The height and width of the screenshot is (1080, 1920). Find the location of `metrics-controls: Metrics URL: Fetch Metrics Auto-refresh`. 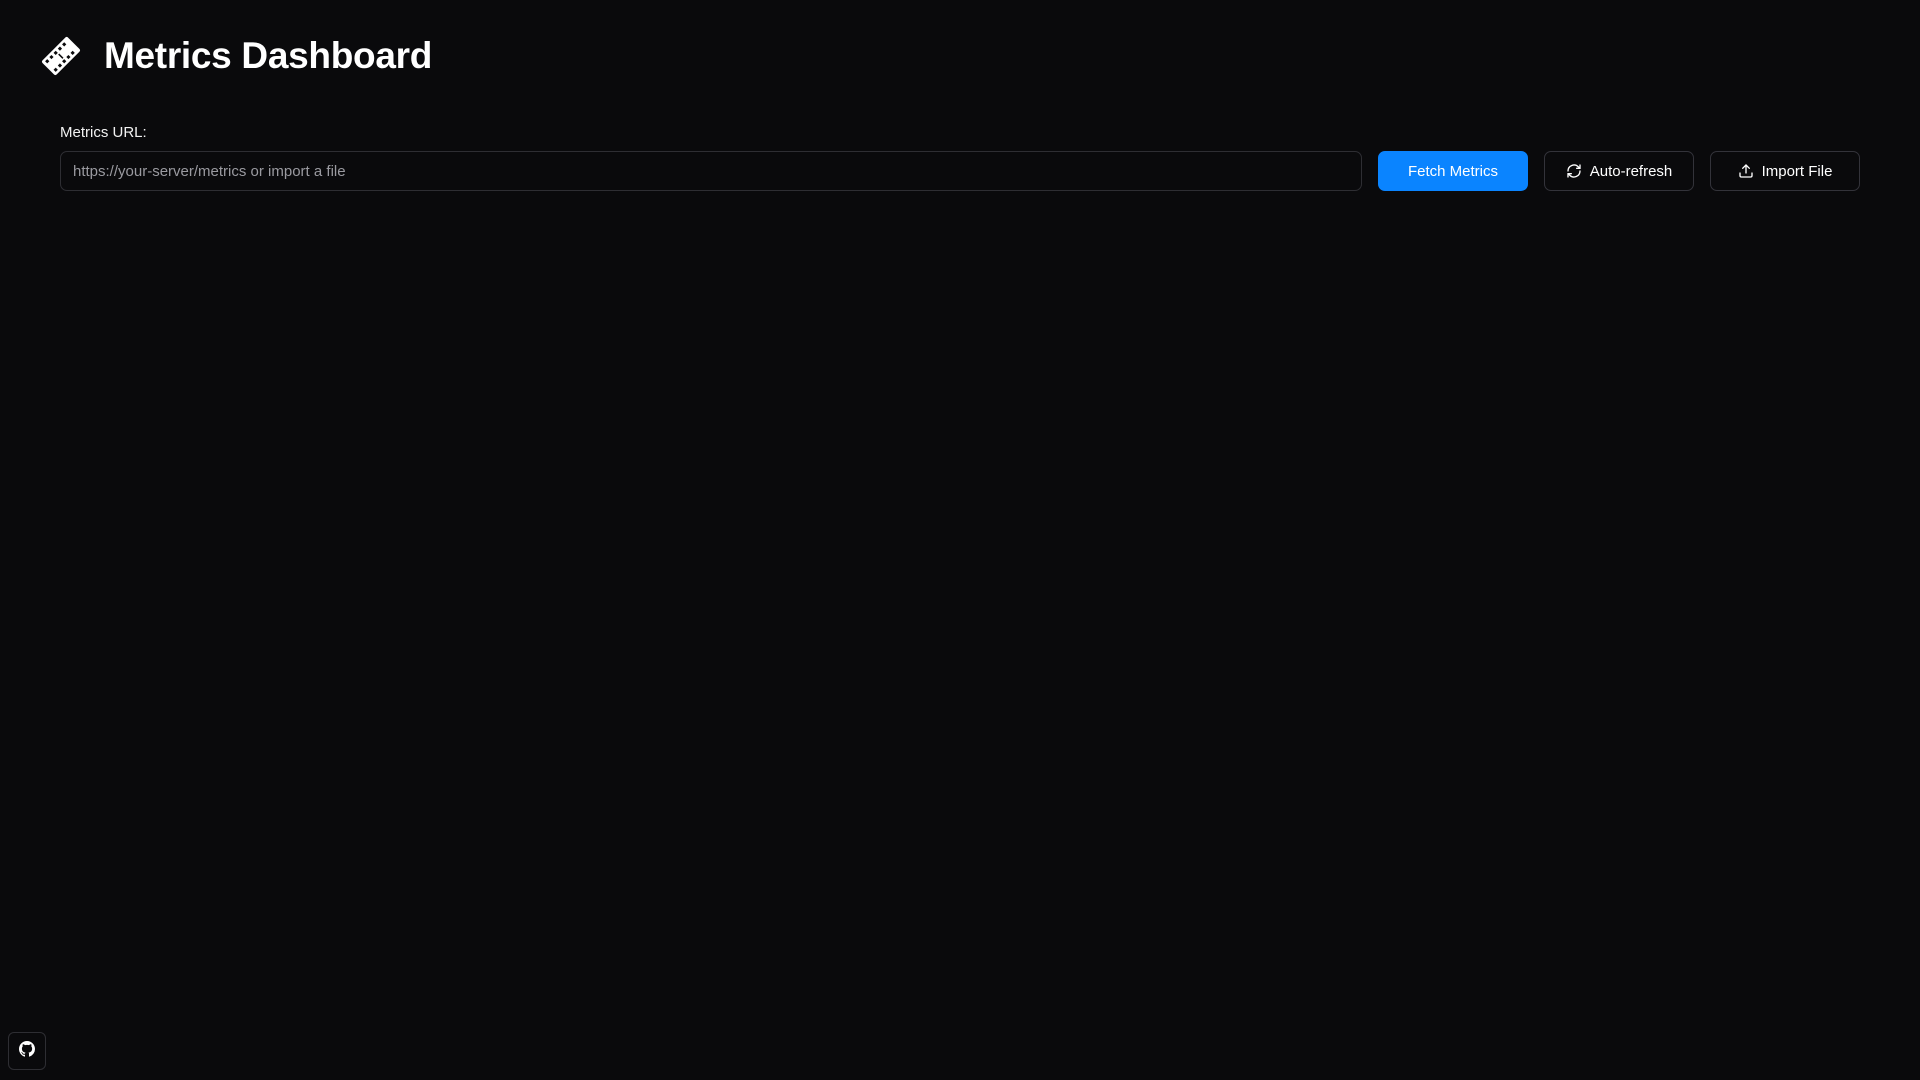

metrics-controls: Metrics URL: Fetch Metrics Auto-refresh is located at coordinates (960, 157).